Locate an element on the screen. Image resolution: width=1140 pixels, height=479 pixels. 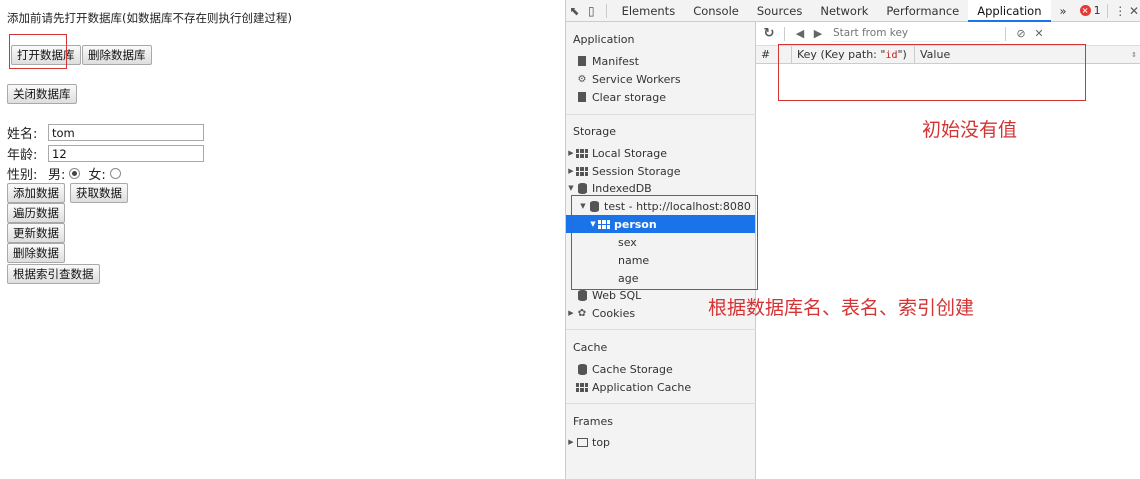
gear-icon: ⚙ is located at coordinates (582, 79).